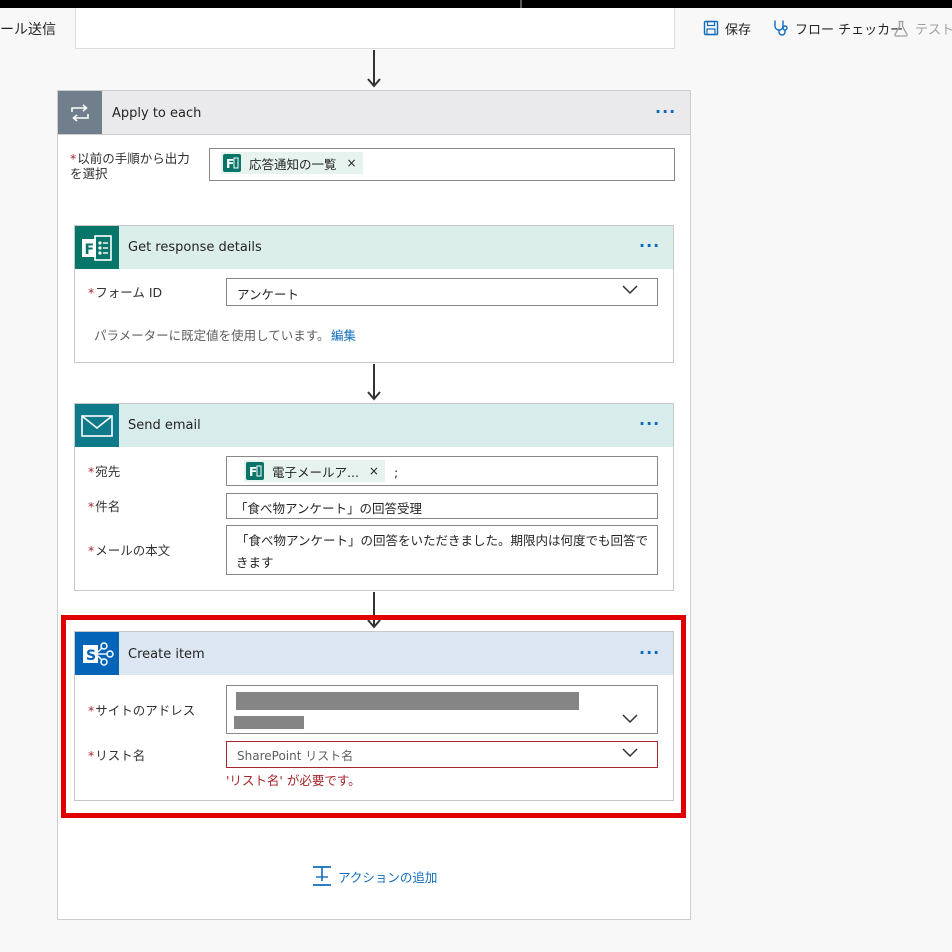 This screenshot has width=952, height=952. What do you see at coordinates (352, 163) in the screenshot?
I see `remove-token-button: ×` at bounding box center [352, 163].